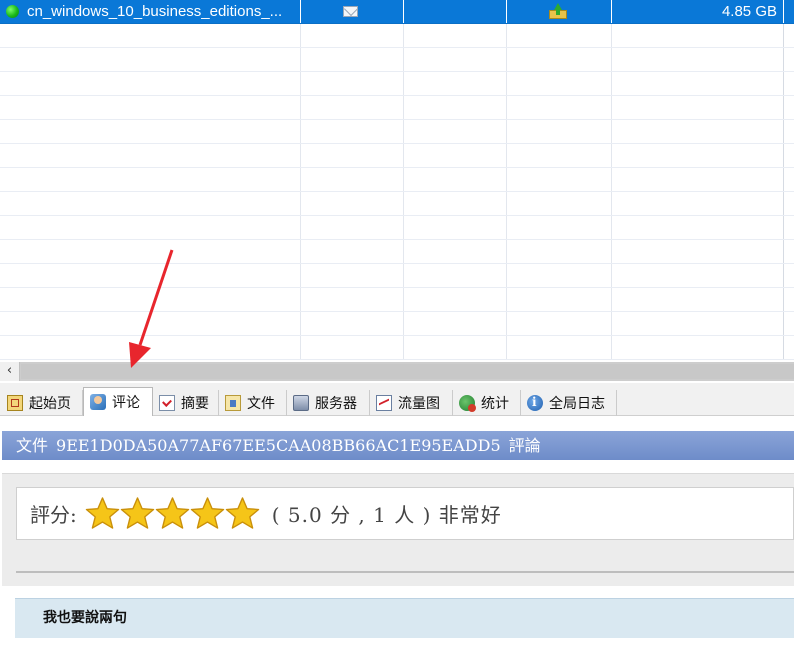 The height and width of the screenshot is (645, 794). Describe the element at coordinates (12, 11) in the screenshot. I see `status-green-dot-icon` at that location.